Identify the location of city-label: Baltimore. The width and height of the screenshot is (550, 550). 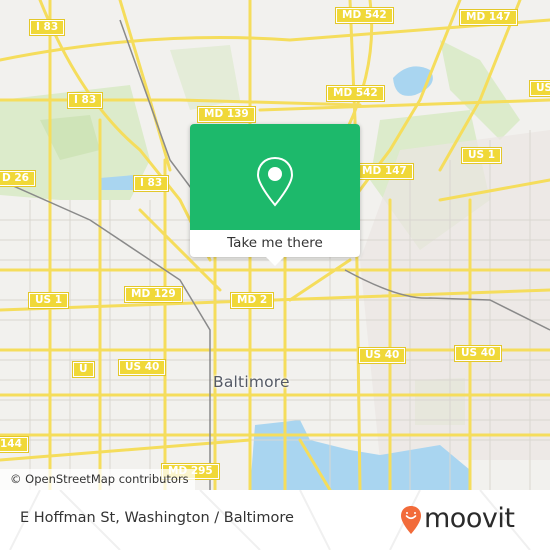
(251, 382).